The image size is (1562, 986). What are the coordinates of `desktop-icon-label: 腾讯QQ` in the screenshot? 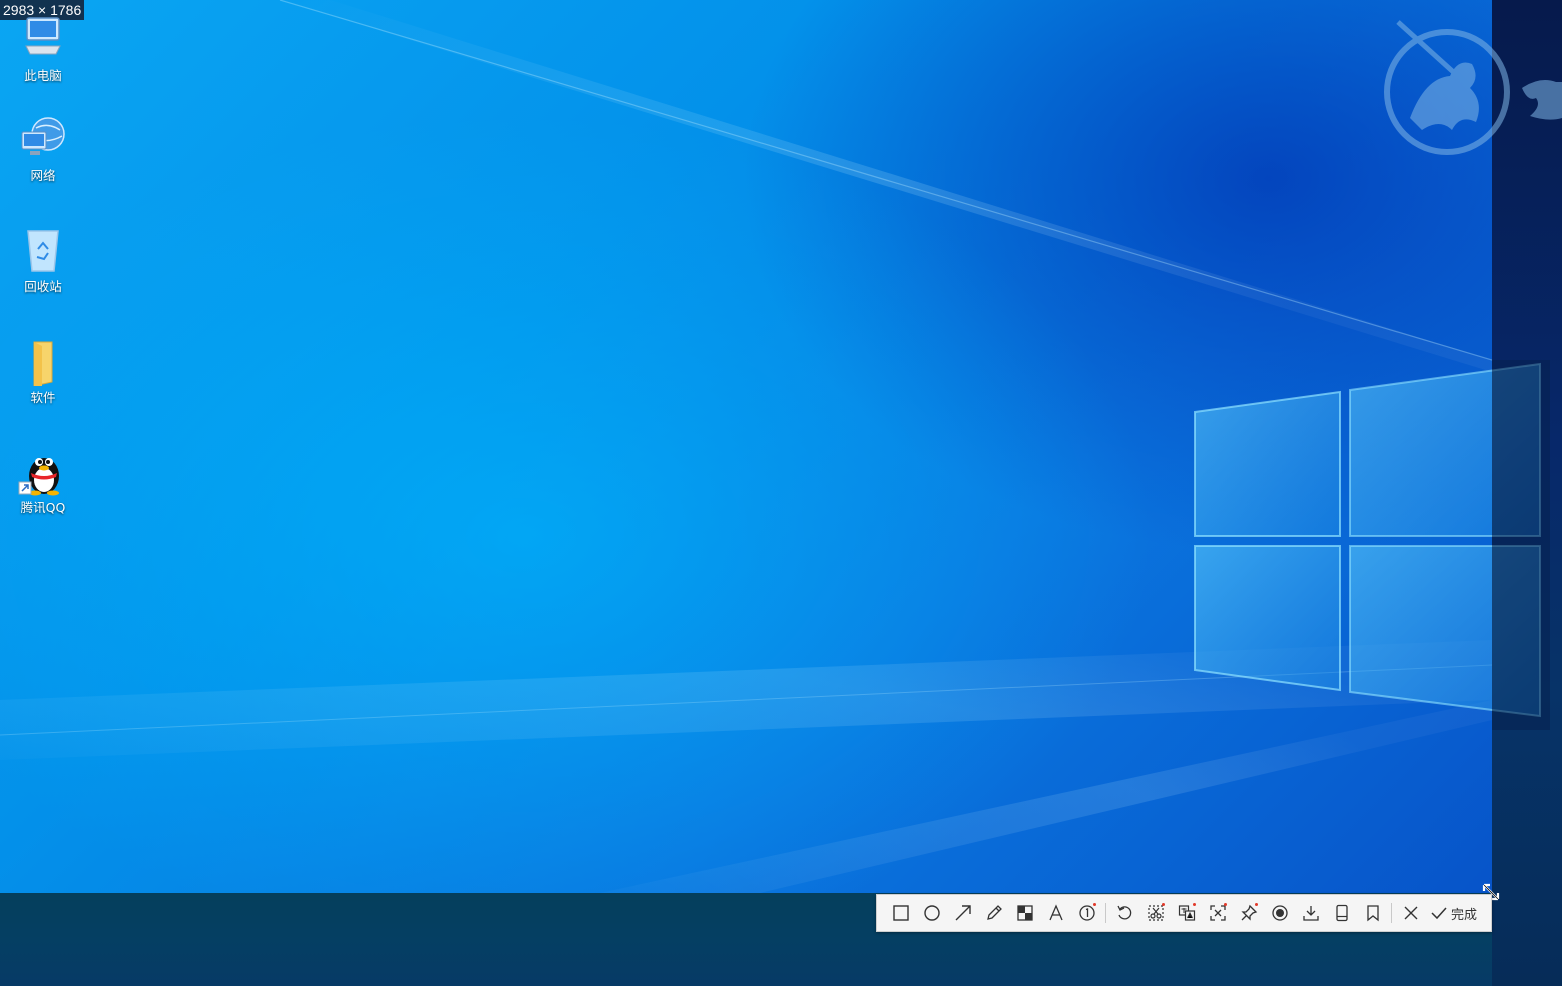 It's located at (43, 507).